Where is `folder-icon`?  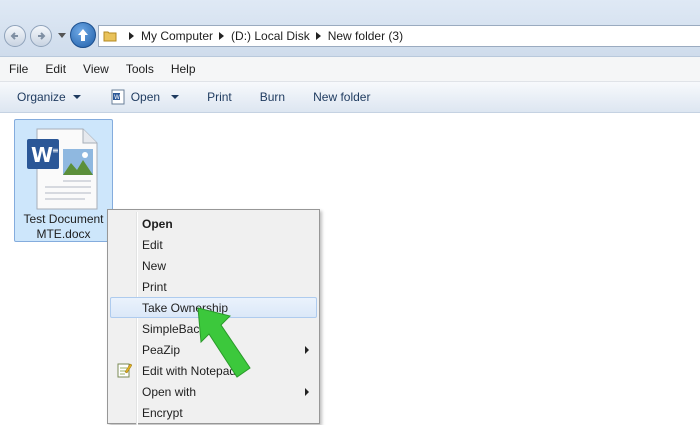 folder-icon is located at coordinates (110, 36).